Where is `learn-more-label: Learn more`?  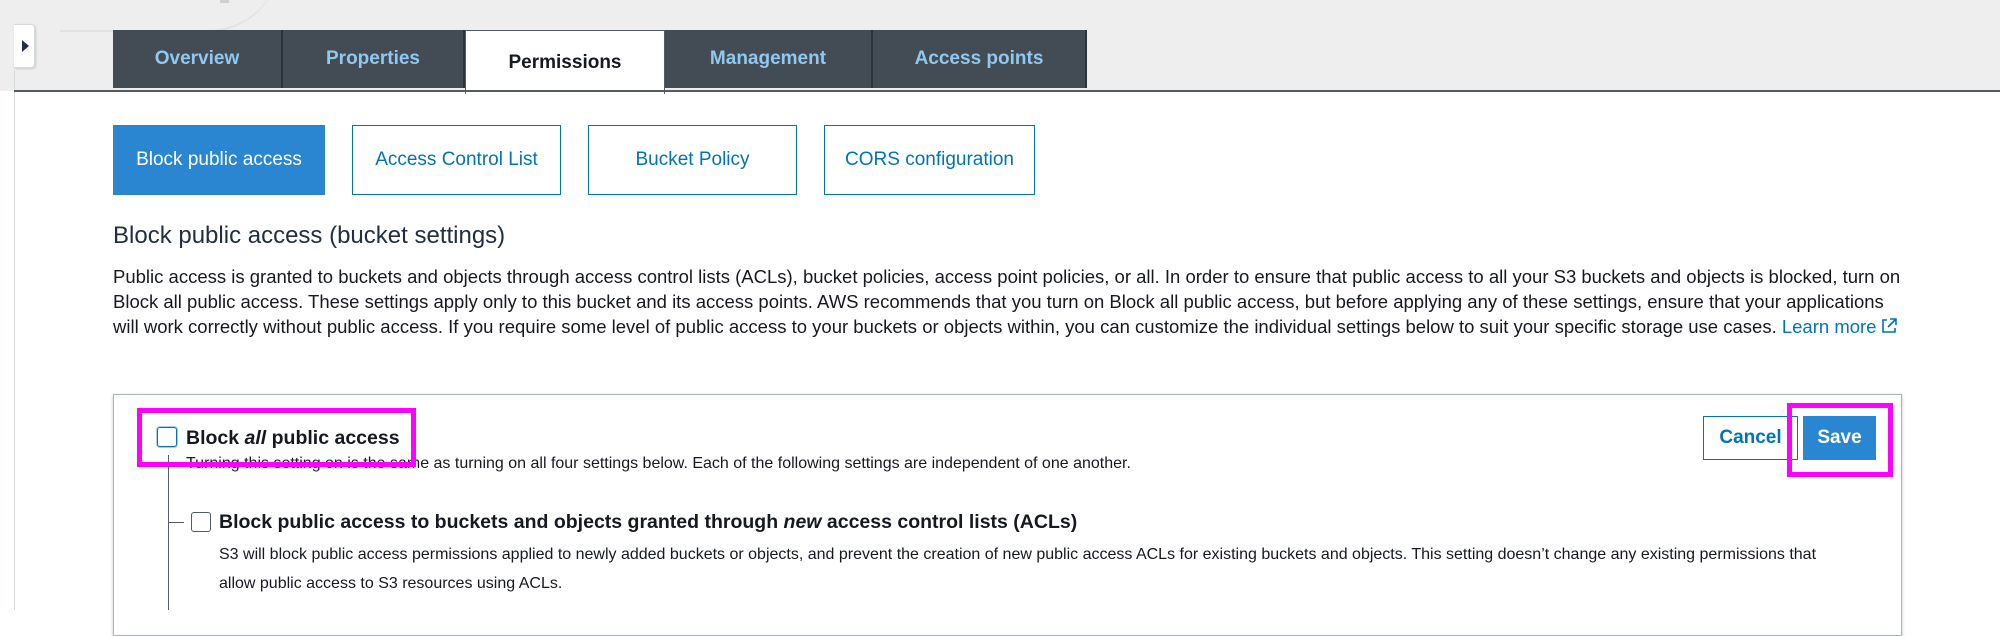
learn-more-label: Learn more is located at coordinates (1829, 326).